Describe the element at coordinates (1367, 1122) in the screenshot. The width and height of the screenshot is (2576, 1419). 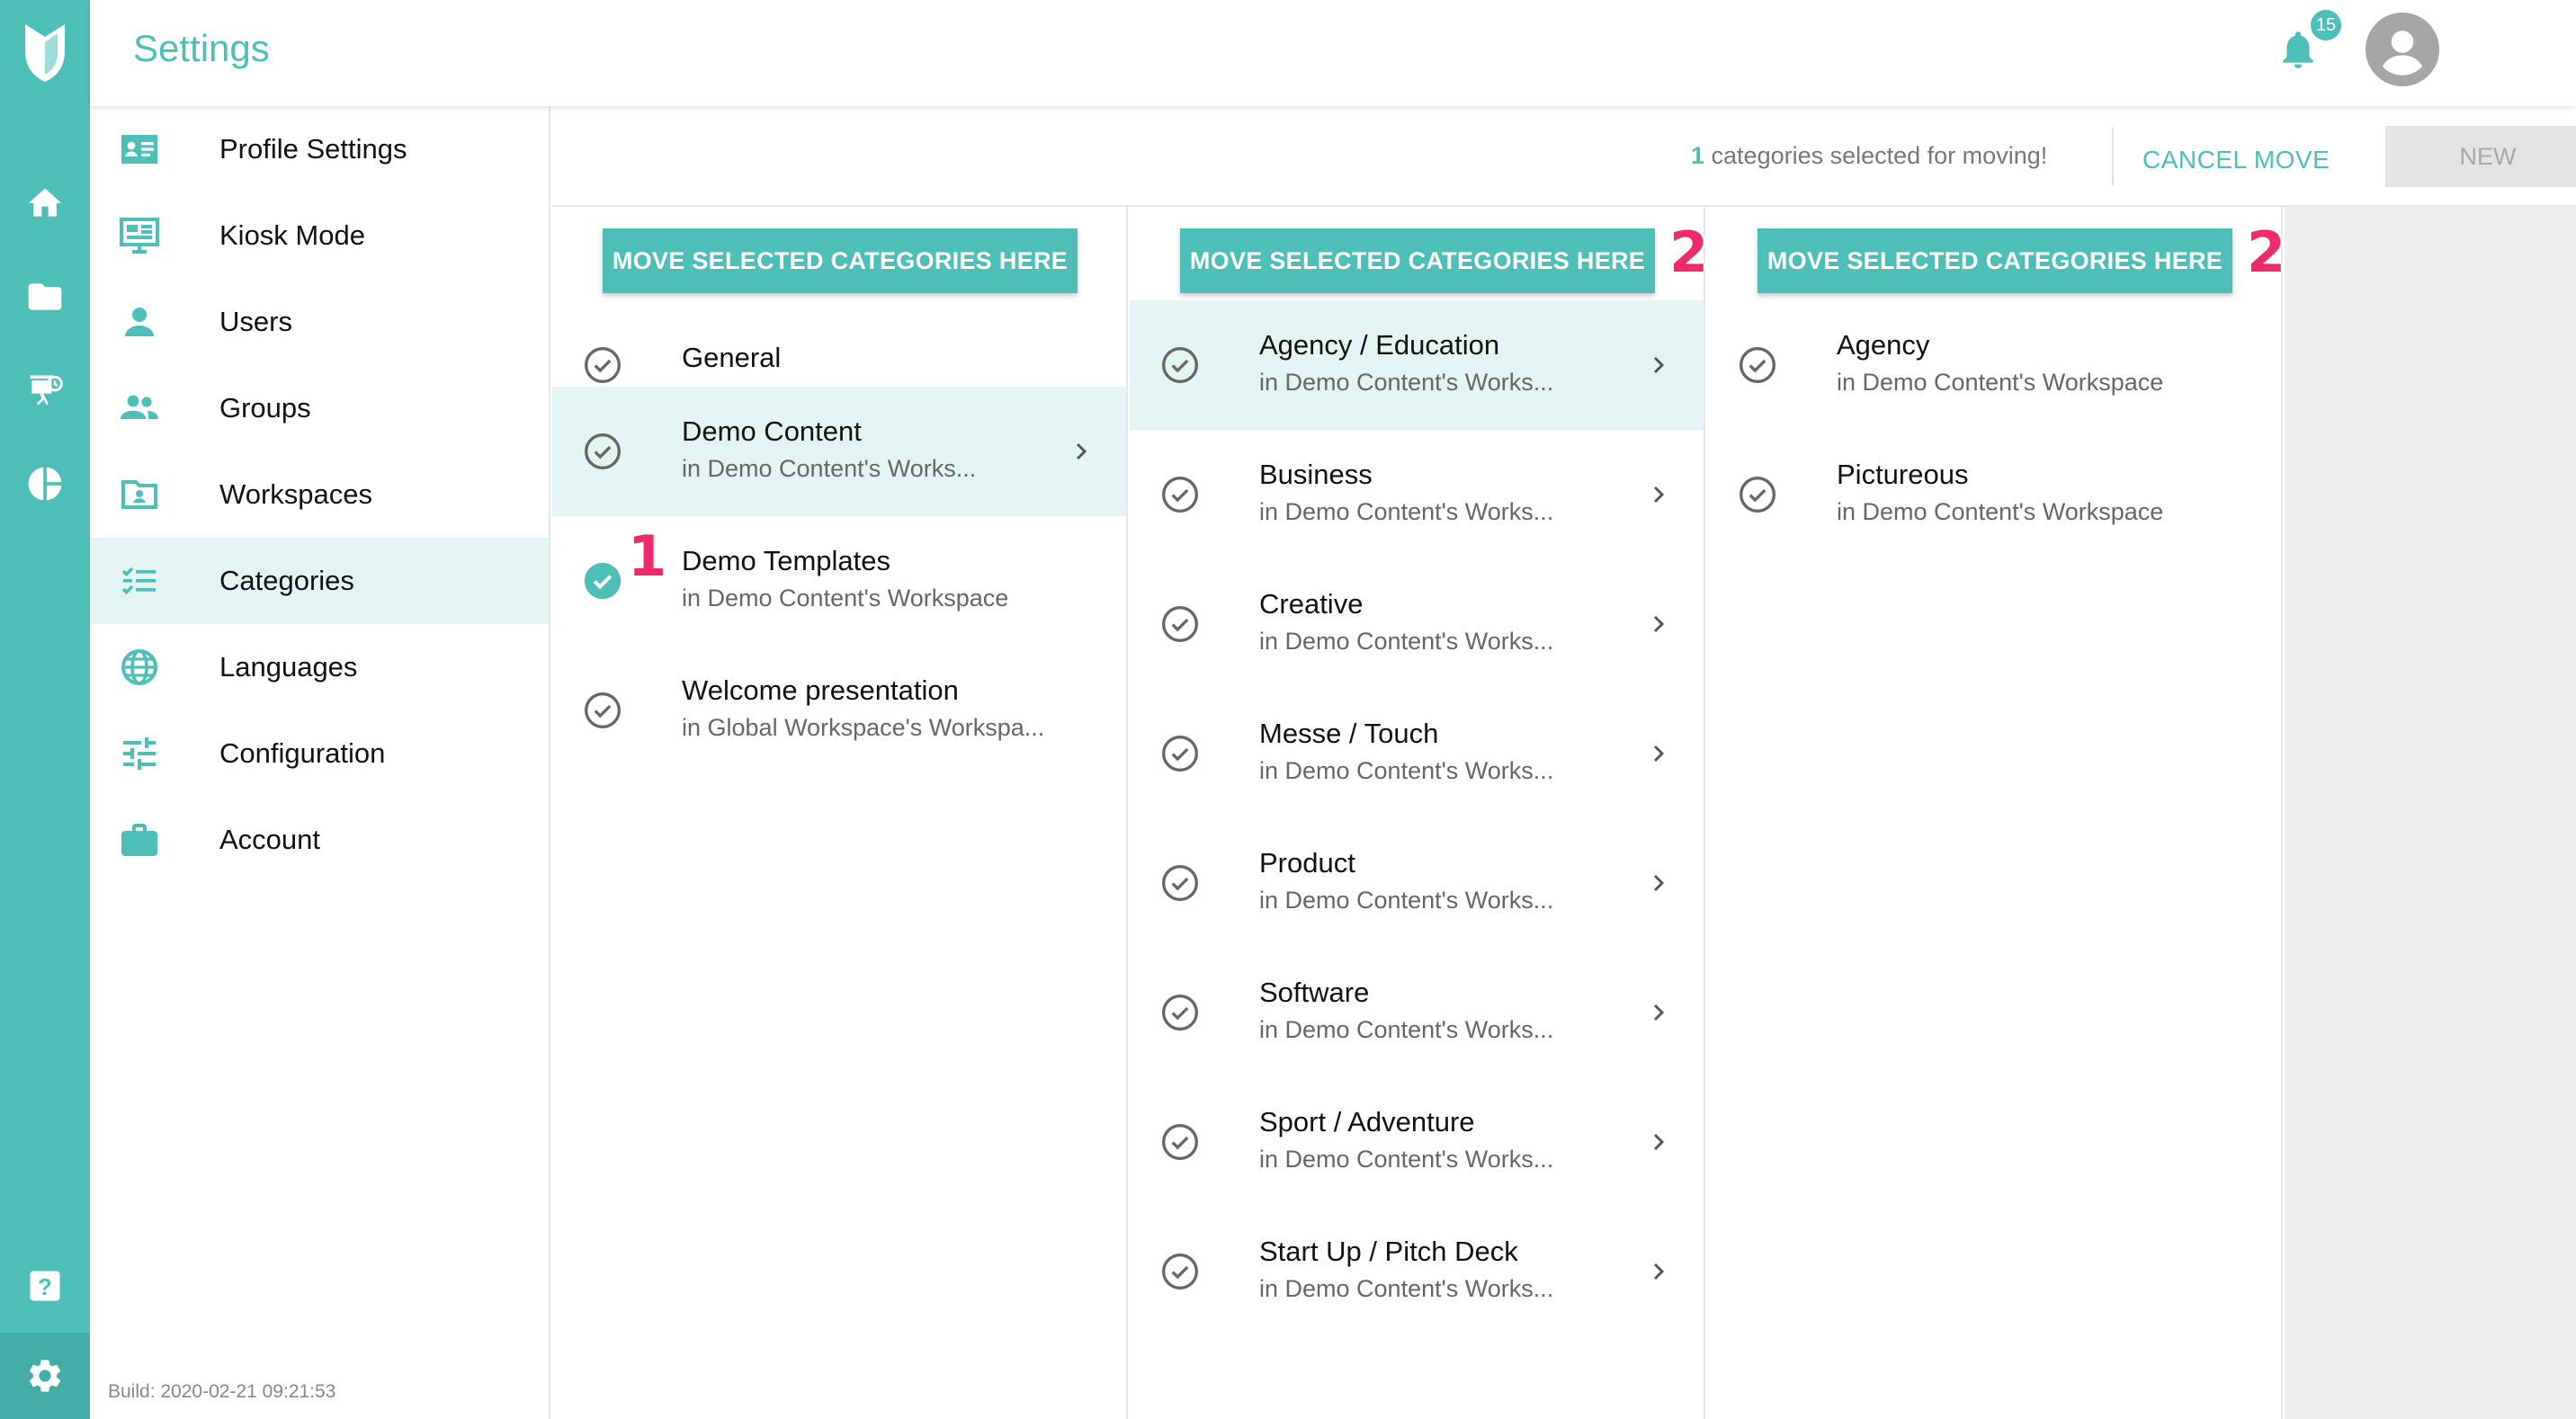
I see `category-name: Sport / Adventure` at that location.